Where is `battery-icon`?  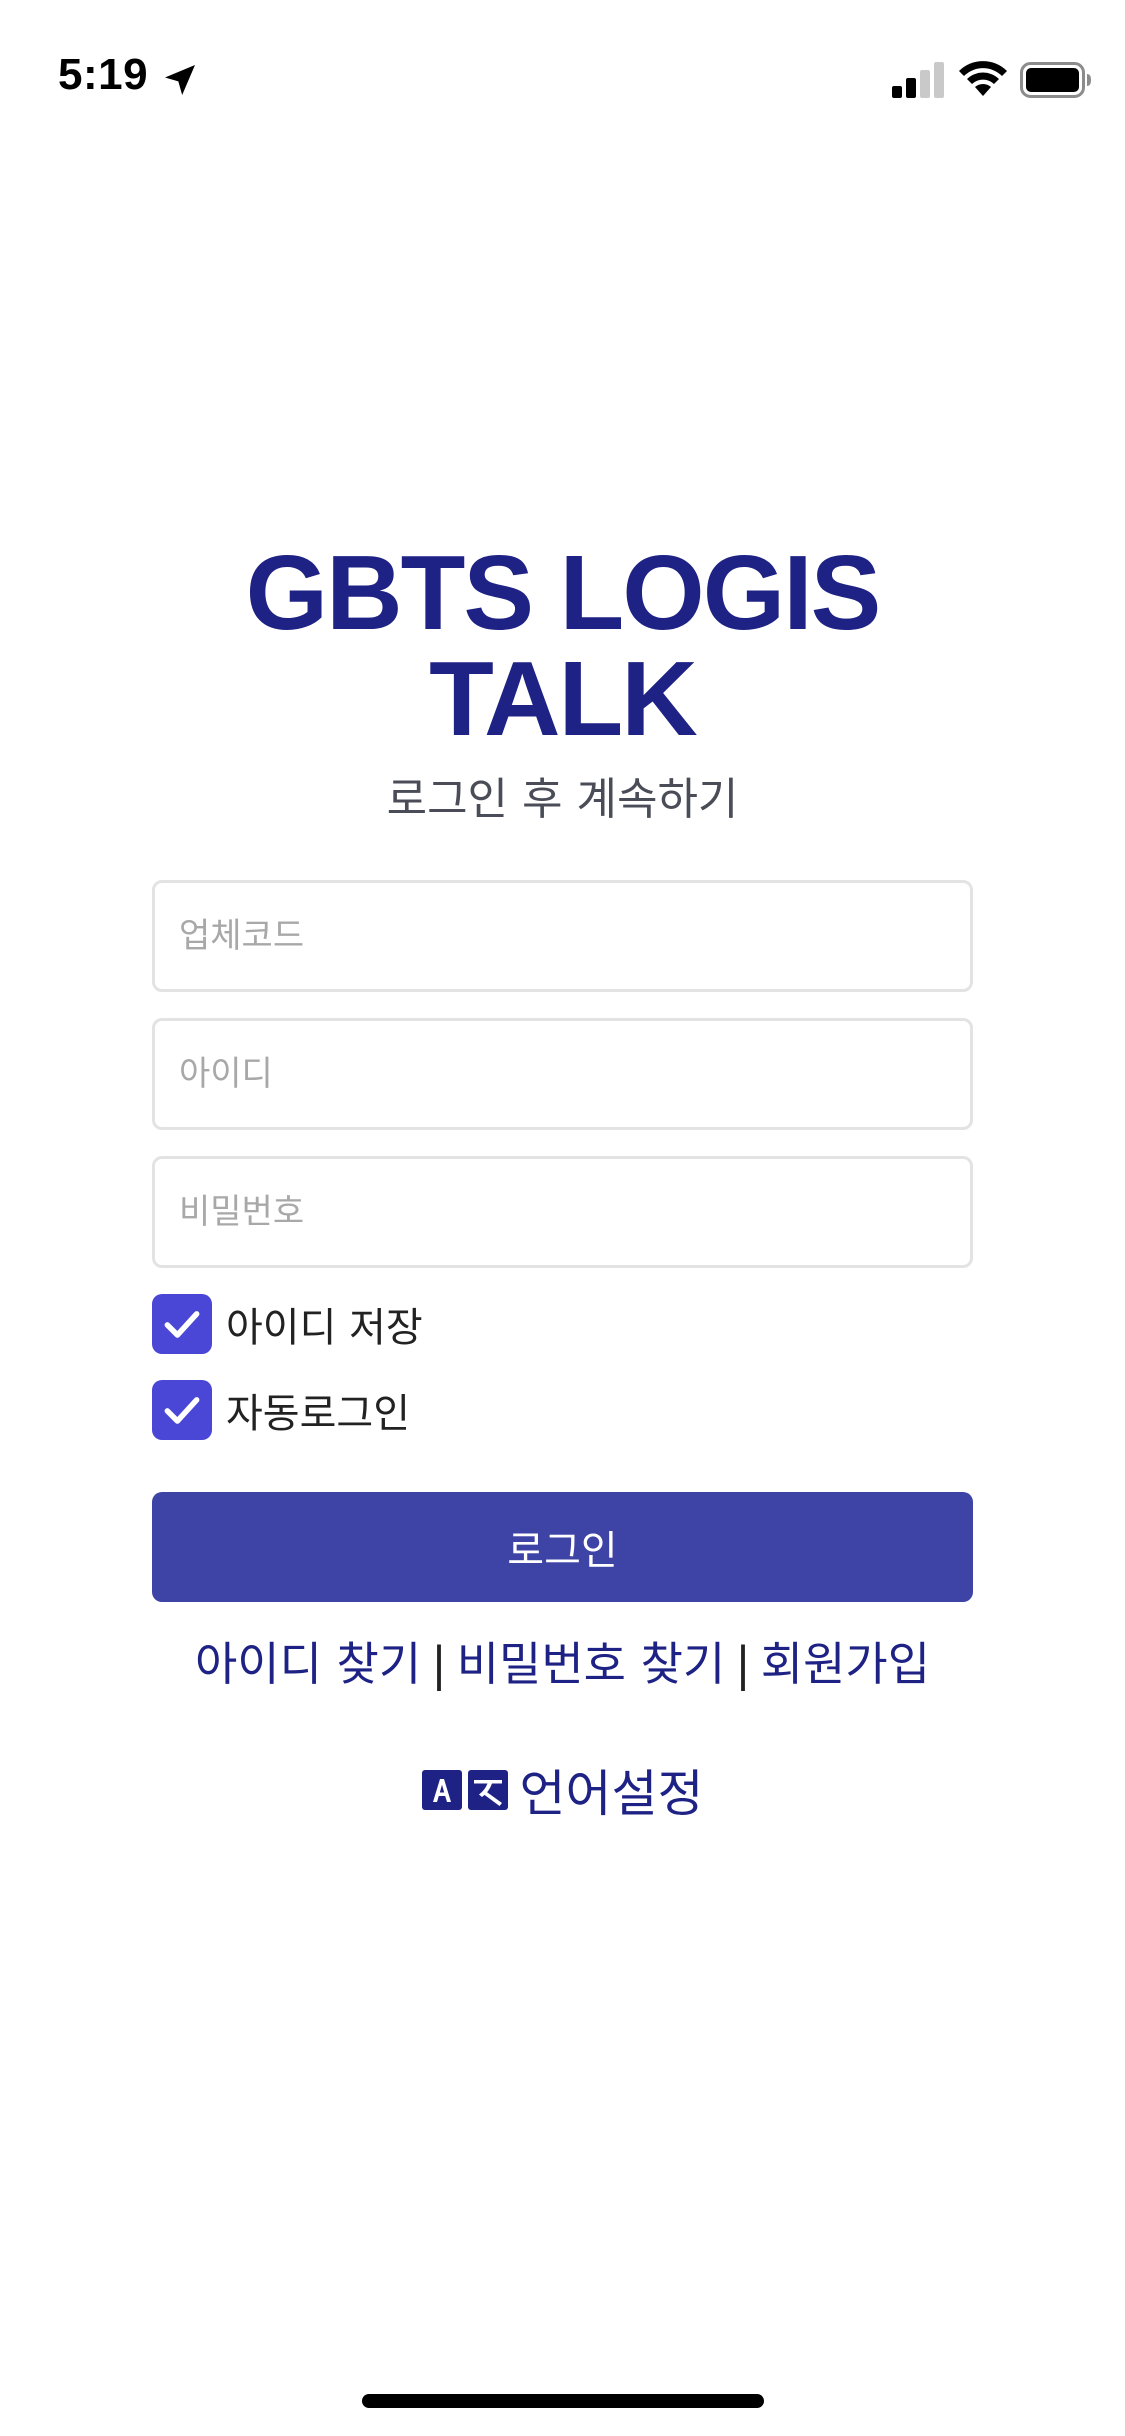 battery-icon is located at coordinates (1055, 80).